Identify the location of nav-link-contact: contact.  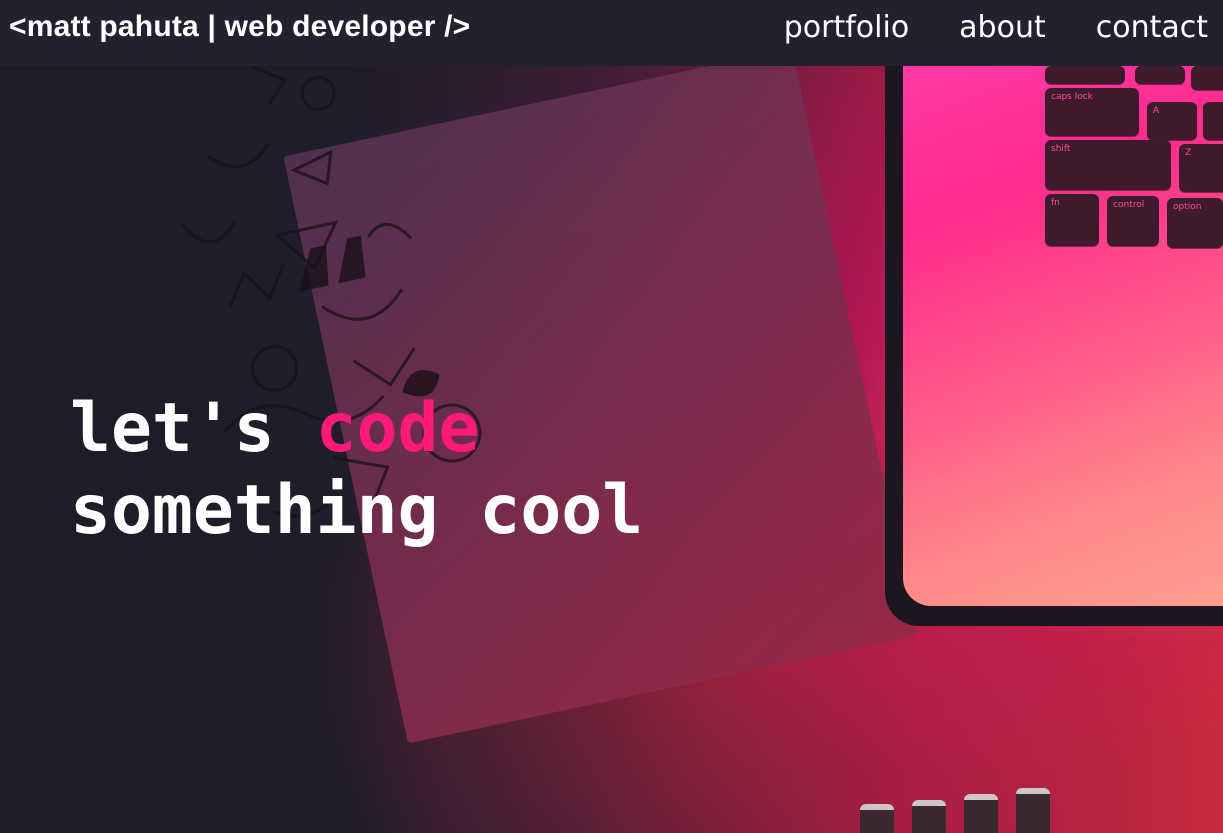
(1152, 27).